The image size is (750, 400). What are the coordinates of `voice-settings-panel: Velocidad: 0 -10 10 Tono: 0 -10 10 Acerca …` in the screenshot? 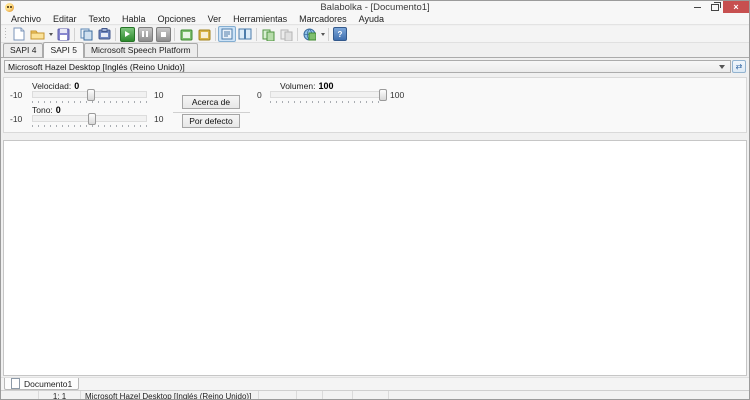 It's located at (375, 105).